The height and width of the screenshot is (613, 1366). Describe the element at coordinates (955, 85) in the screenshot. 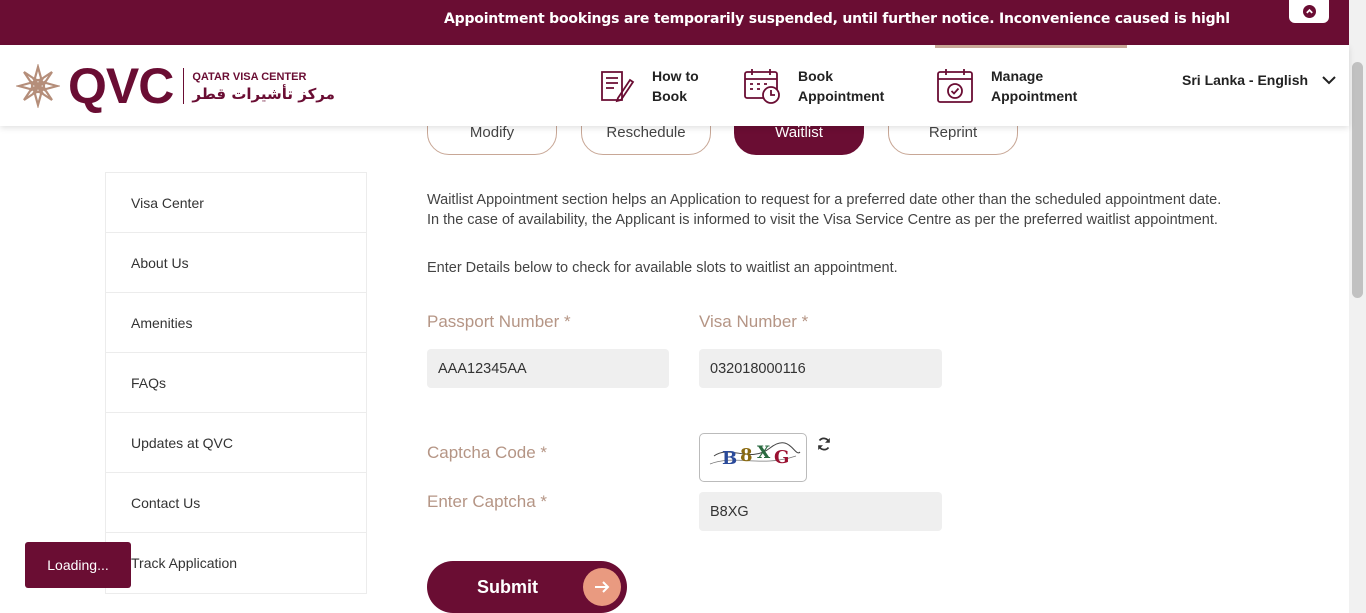

I see `calendar-check-icon` at that location.